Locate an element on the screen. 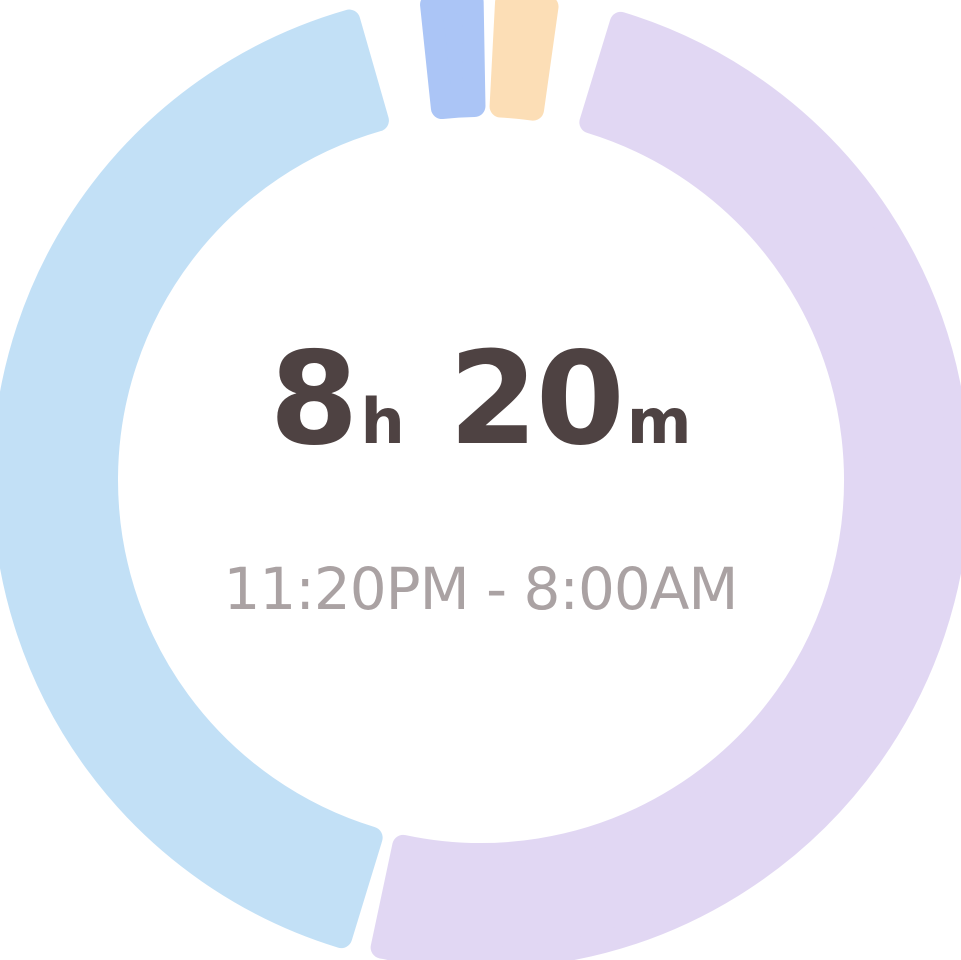 The height and width of the screenshot is (960, 961). hours-unit: h is located at coordinates (382, 421).